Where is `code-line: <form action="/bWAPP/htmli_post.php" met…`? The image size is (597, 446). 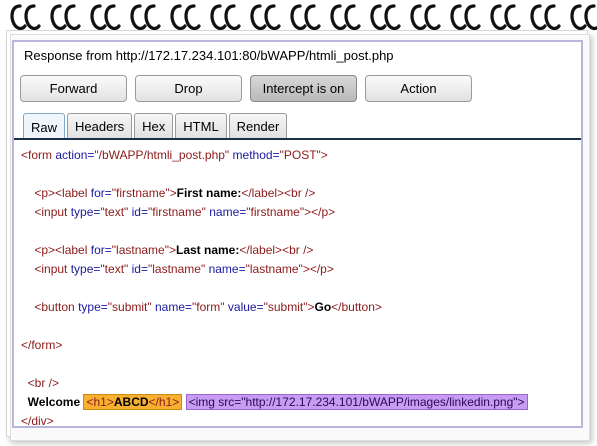 code-line: <form action="/bWAPP/htmli_post.php" met… is located at coordinates (174, 155).